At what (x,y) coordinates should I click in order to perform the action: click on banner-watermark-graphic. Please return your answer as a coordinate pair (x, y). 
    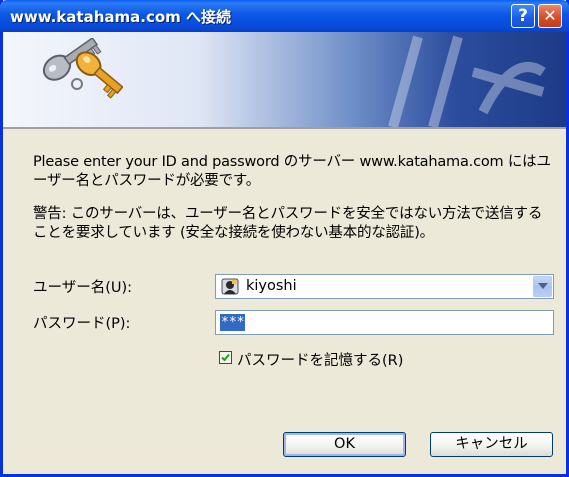
    Looking at the image, I should click on (467, 81).